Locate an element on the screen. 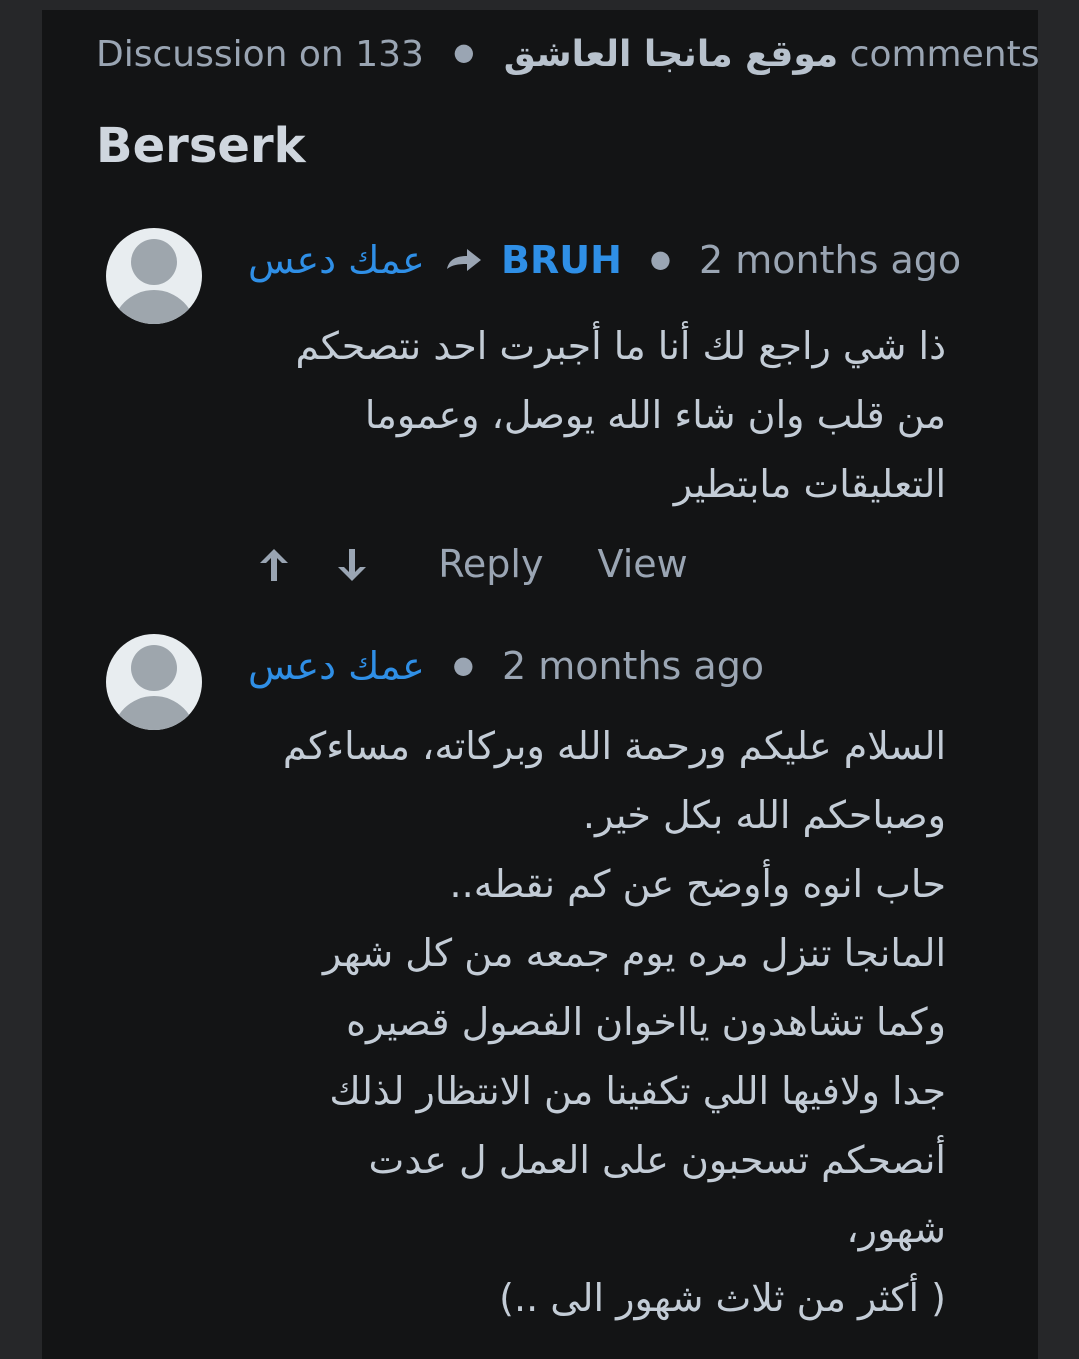  comment-actions: Reply View is located at coordinates (472, 564).